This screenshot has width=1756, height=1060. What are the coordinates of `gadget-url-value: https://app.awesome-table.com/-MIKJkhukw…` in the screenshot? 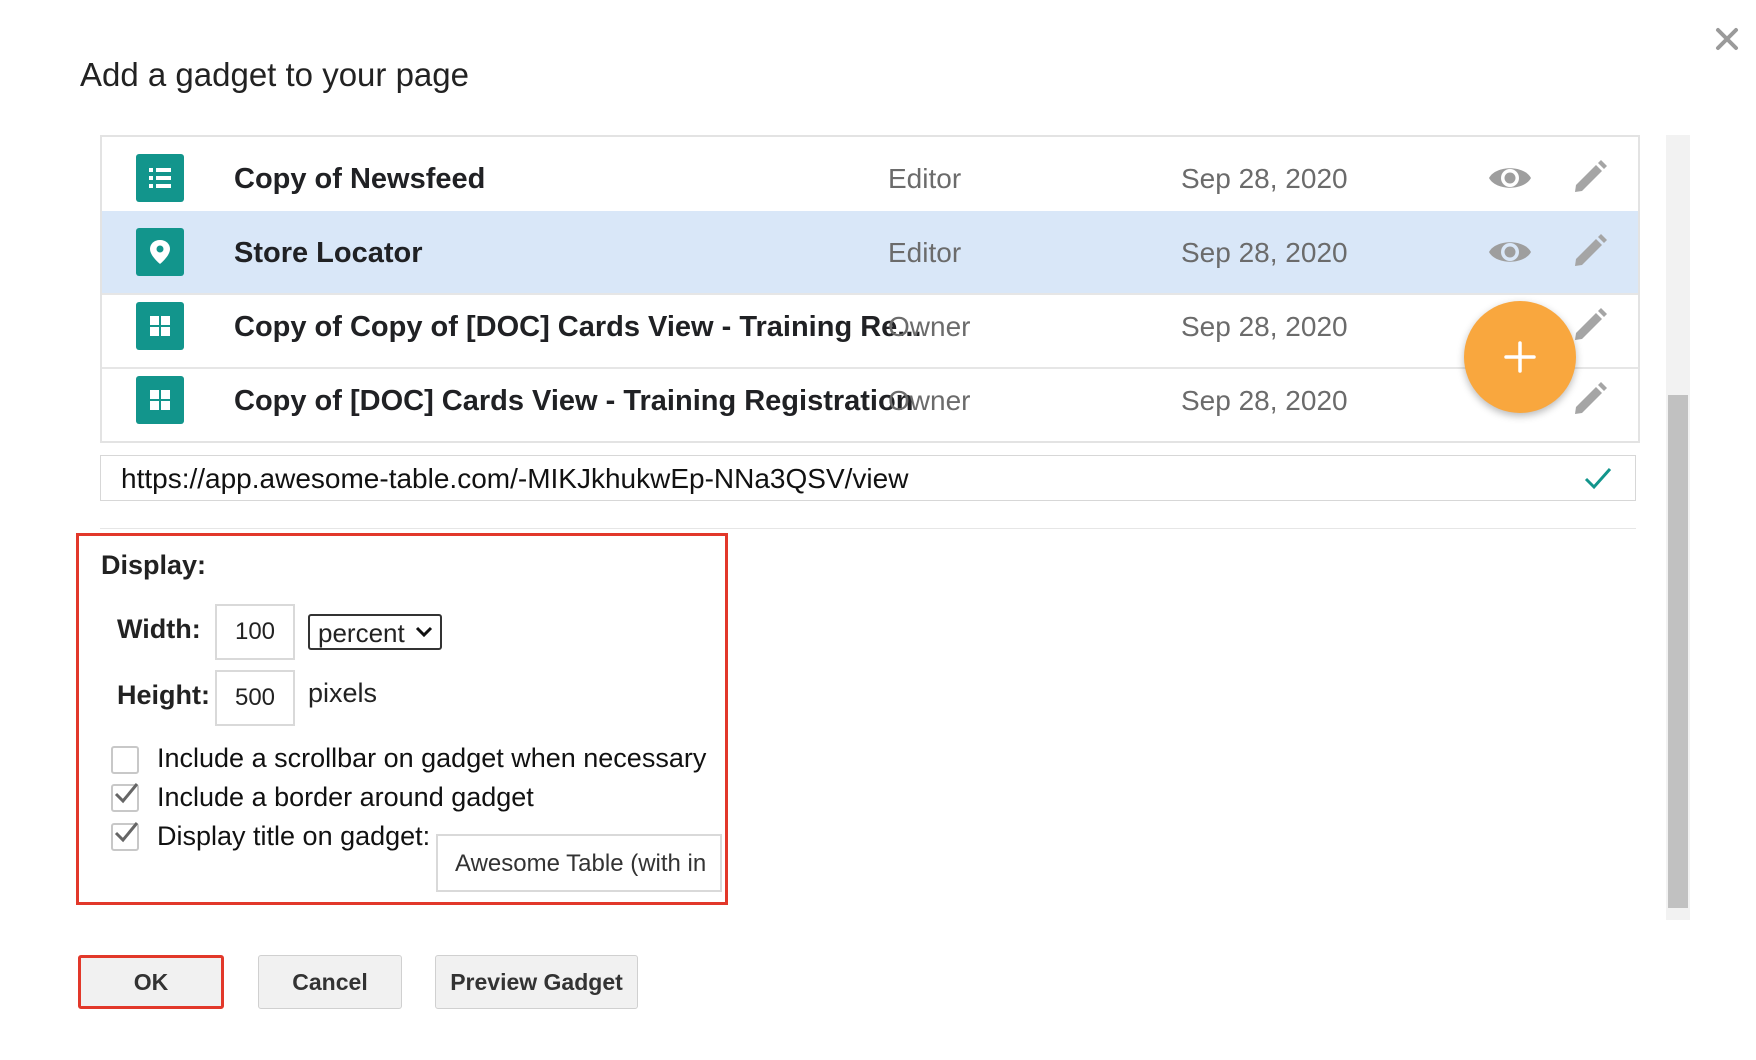 It's located at (515, 478).